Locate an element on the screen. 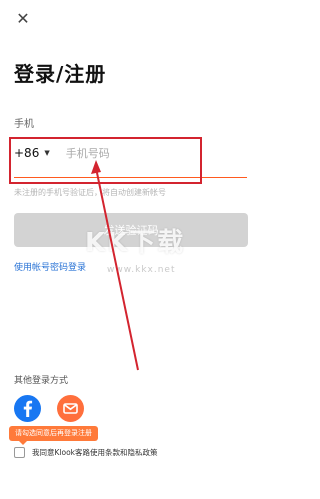 The height and width of the screenshot is (499, 320). password-login-link: 使用帐号密码登录 is located at coordinates (50, 266).